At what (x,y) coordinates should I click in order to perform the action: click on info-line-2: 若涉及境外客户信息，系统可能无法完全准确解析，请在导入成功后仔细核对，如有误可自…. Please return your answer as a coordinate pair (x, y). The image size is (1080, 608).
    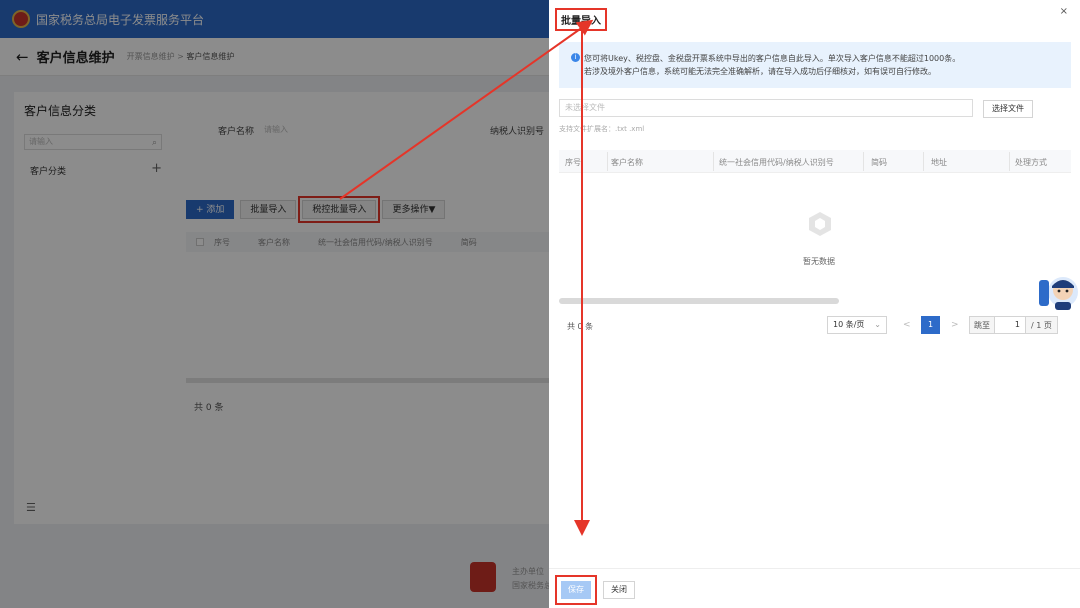
    Looking at the image, I should click on (760, 71).